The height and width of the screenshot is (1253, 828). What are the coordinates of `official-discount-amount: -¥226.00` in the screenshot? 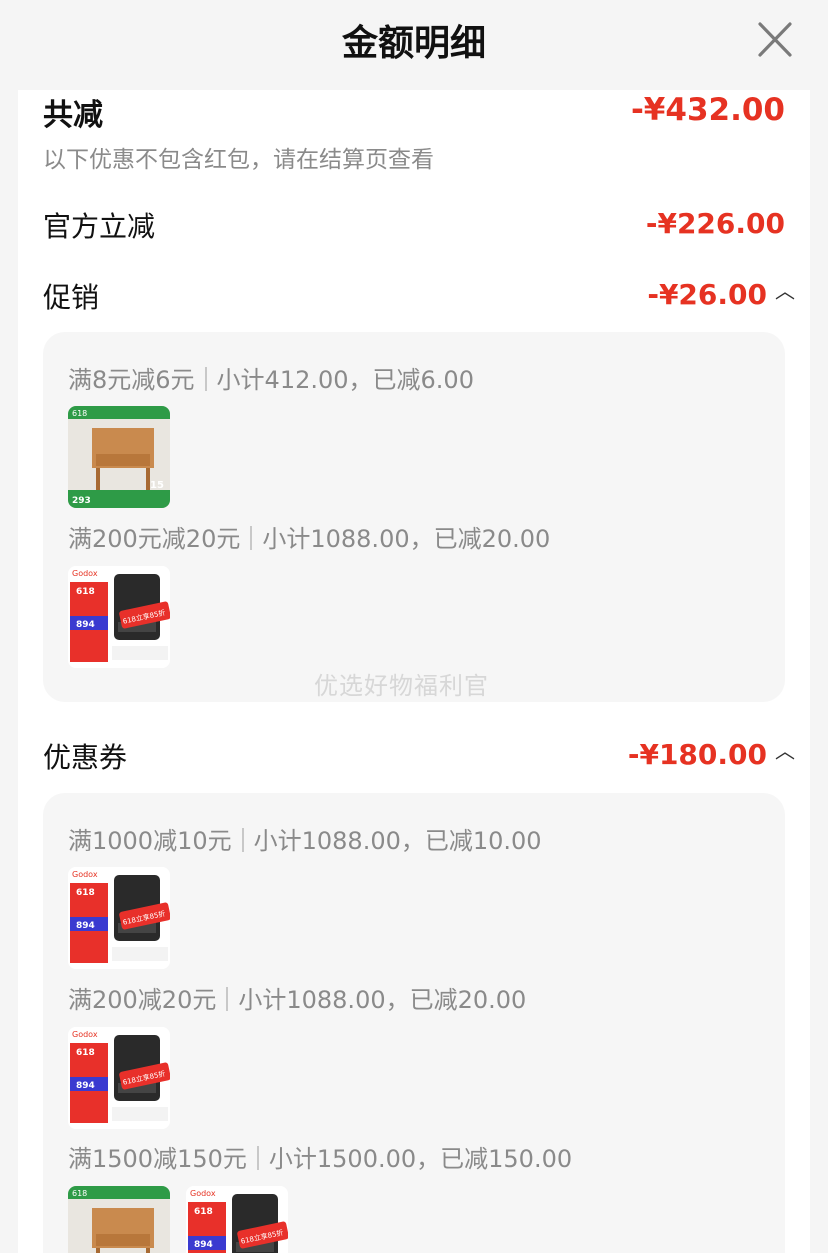 It's located at (715, 223).